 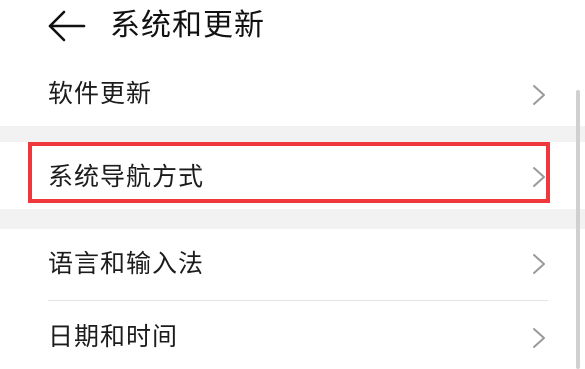 What do you see at coordinates (187, 25) in the screenshot?
I see `page-title: 系统和更新` at bounding box center [187, 25].